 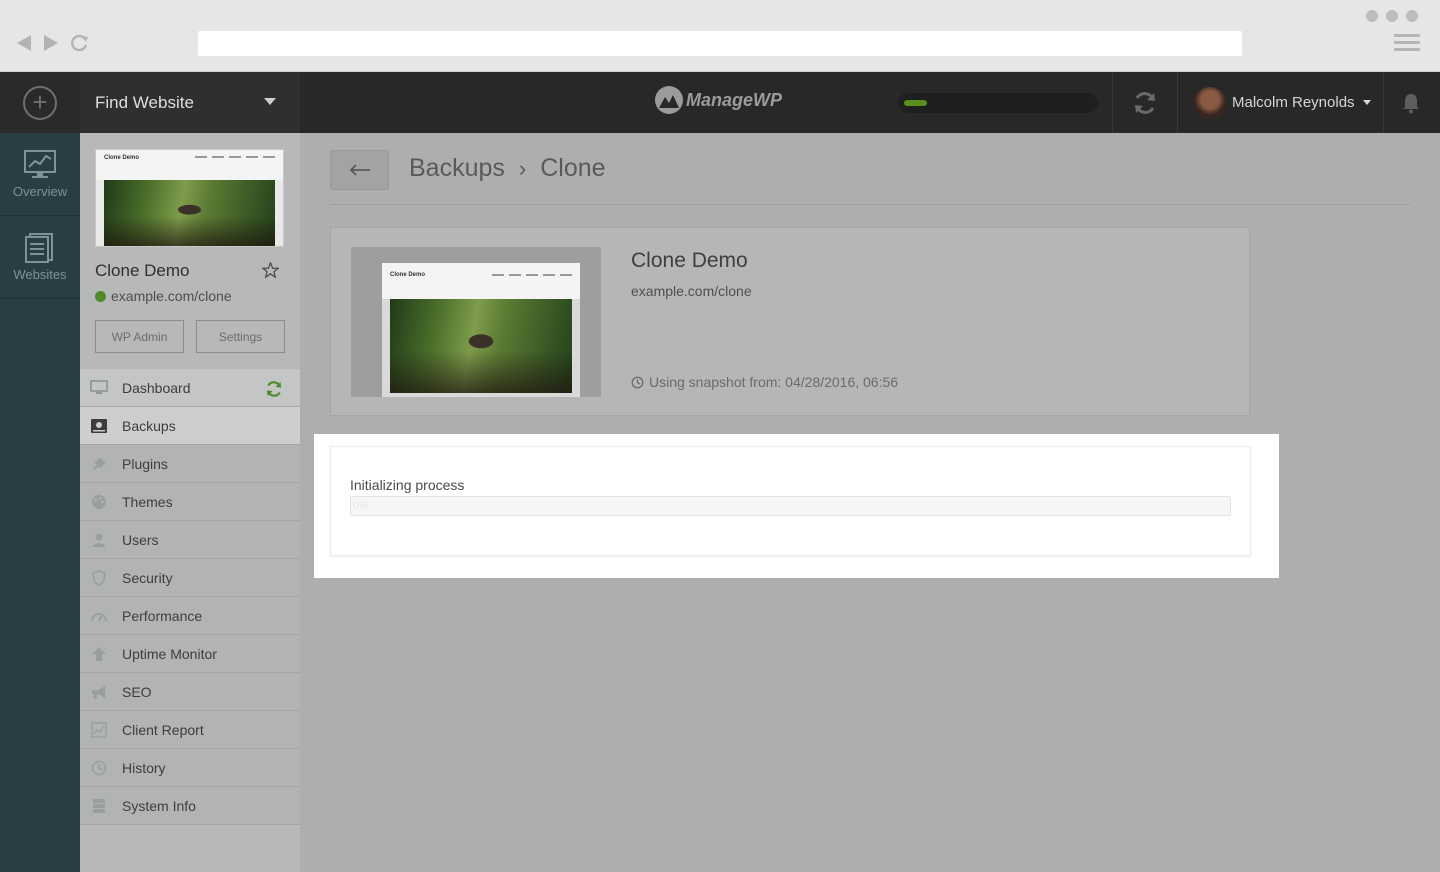 What do you see at coordinates (240, 336) in the screenshot?
I see `settings-button: Settings` at bounding box center [240, 336].